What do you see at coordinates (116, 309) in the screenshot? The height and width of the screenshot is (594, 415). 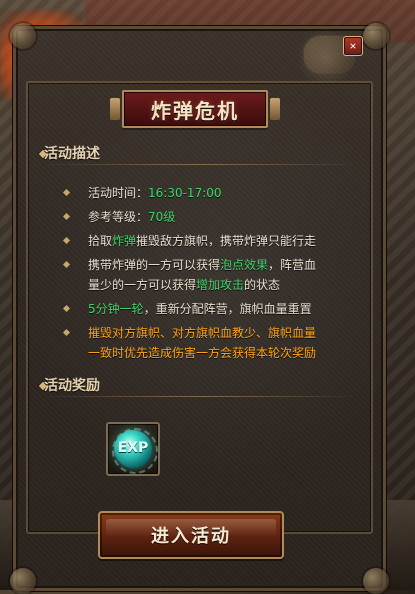 I see `round-duration-highlight: 5分钟一轮` at bounding box center [116, 309].